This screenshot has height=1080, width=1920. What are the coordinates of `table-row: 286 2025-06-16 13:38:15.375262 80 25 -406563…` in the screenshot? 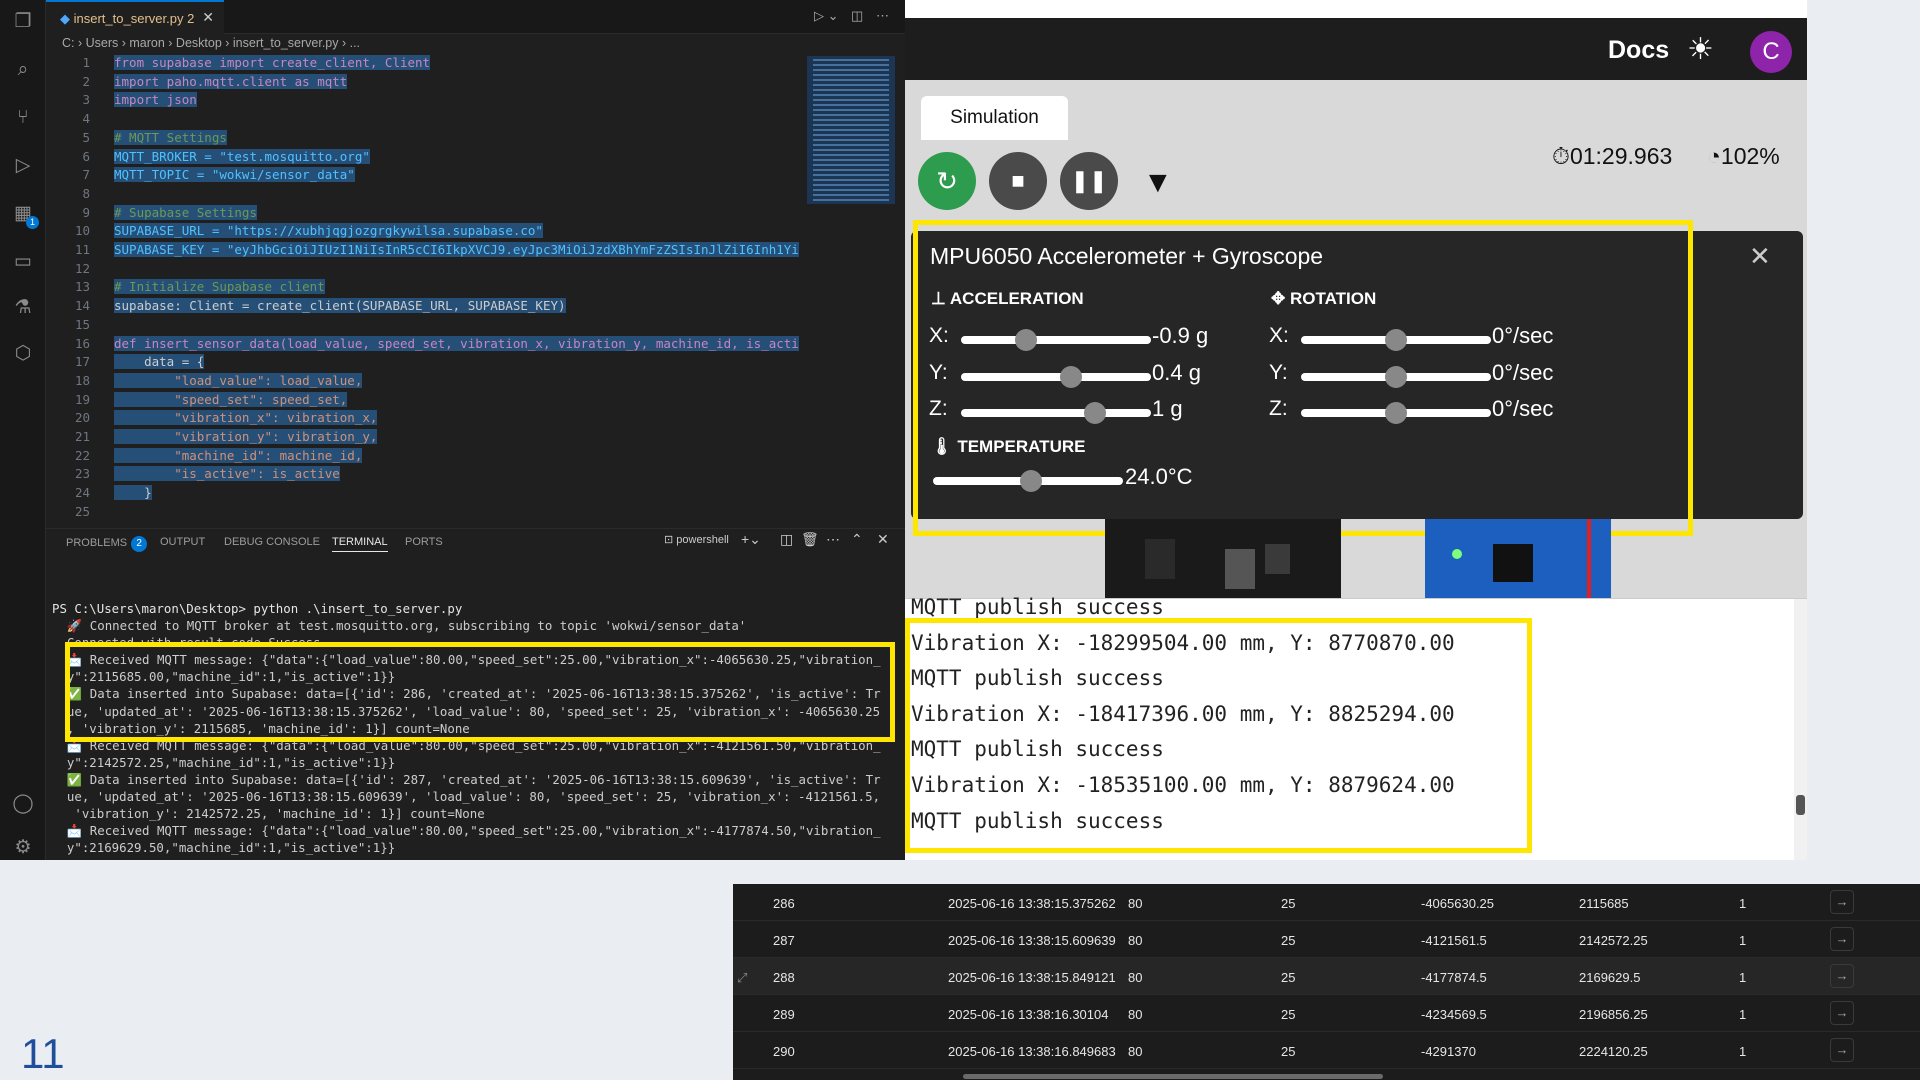 It's located at (1326, 902).